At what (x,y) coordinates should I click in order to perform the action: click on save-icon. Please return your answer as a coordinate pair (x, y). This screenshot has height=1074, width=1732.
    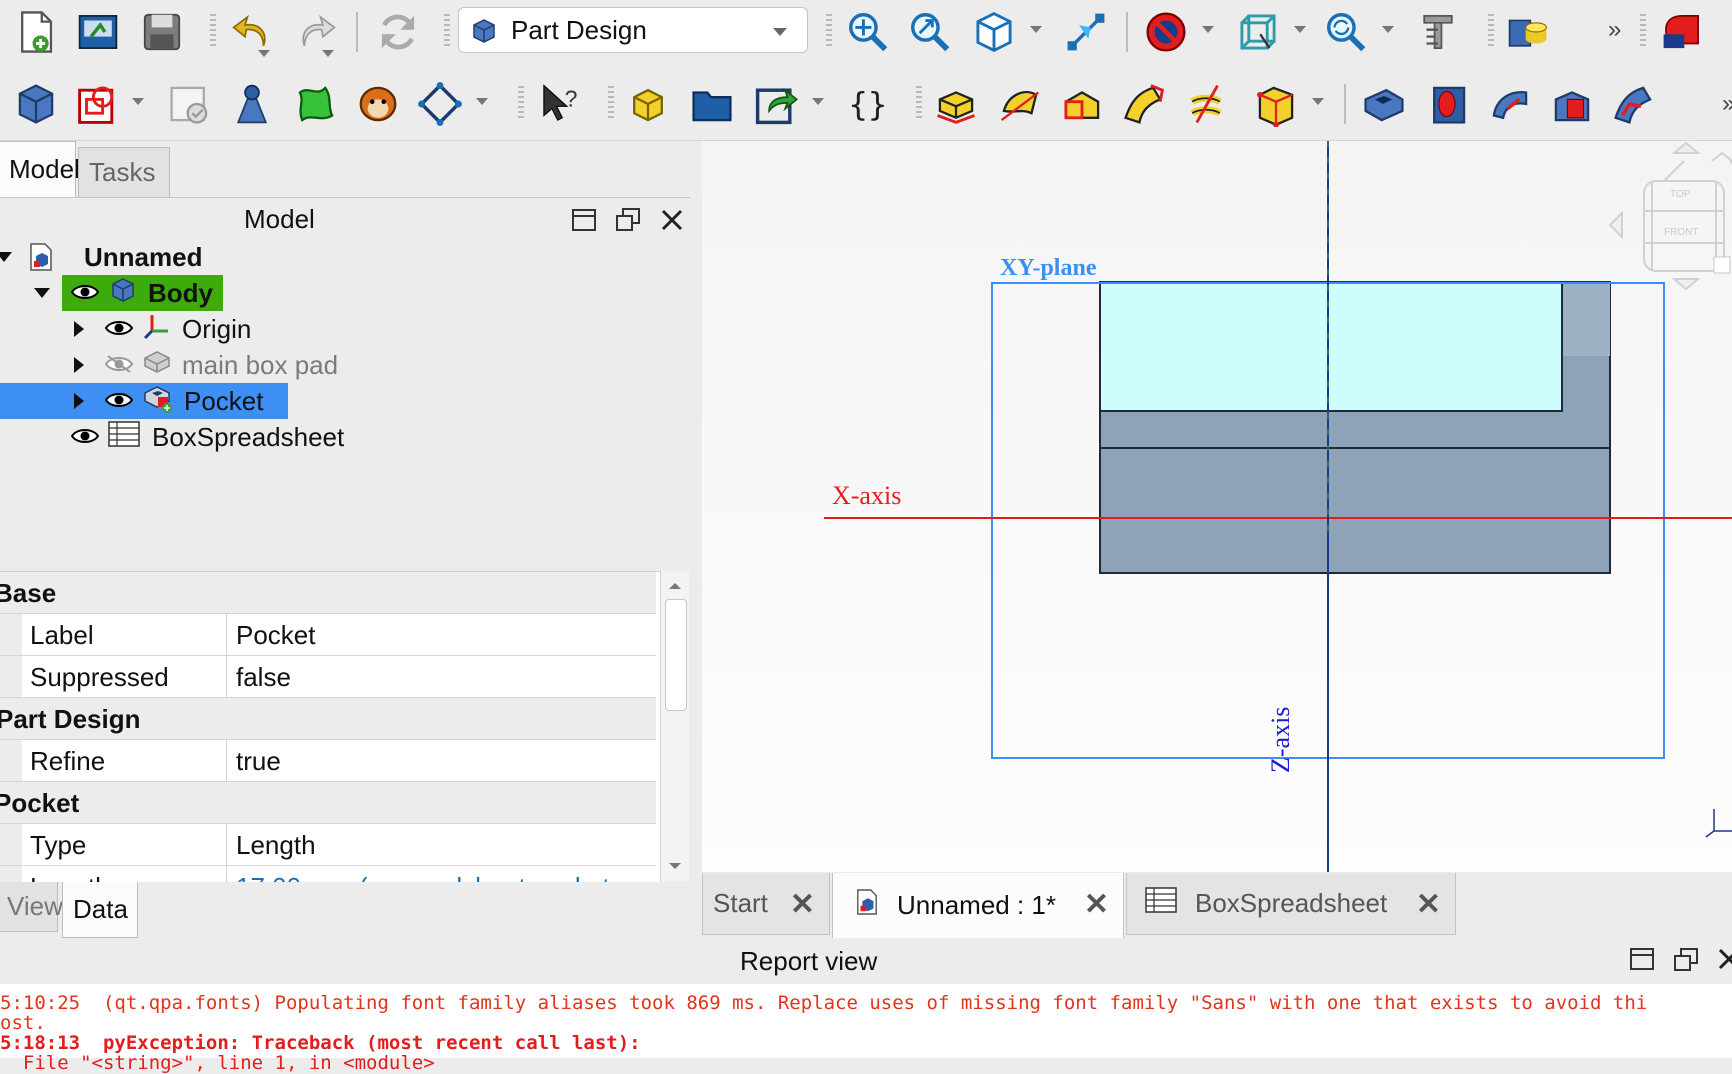
    Looking at the image, I should click on (162, 32).